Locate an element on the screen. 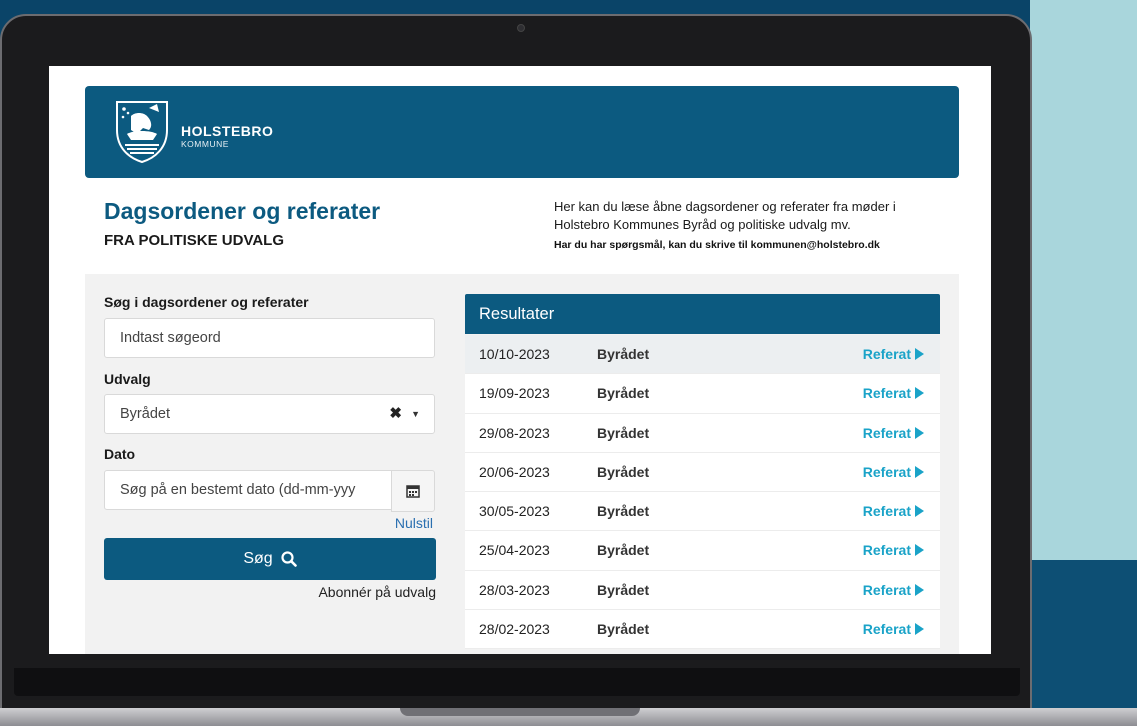 This screenshot has width=1137, height=726. committee-label: Udvalg is located at coordinates (127, 379).